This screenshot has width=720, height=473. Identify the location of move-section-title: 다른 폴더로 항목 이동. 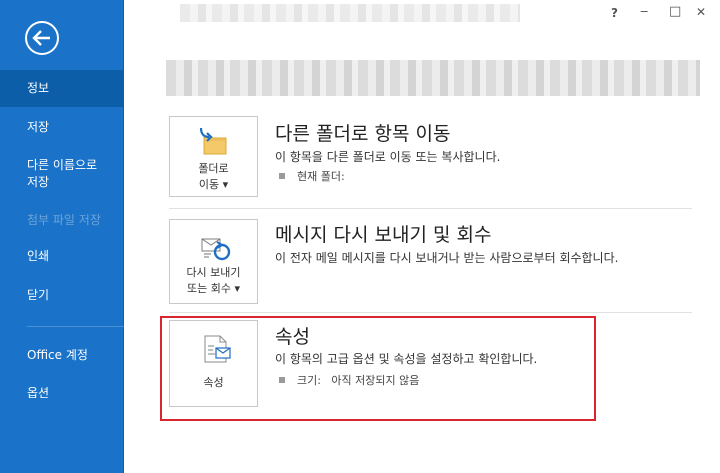
(363, 134).